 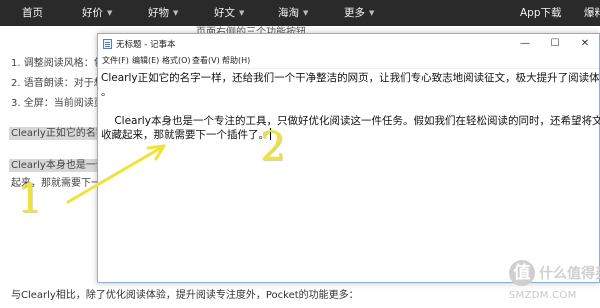 What do you see at coordinates (569, 274) in the screenshot?
I see `watermark-text: 什么值得买` at bounding box center [569, 274].